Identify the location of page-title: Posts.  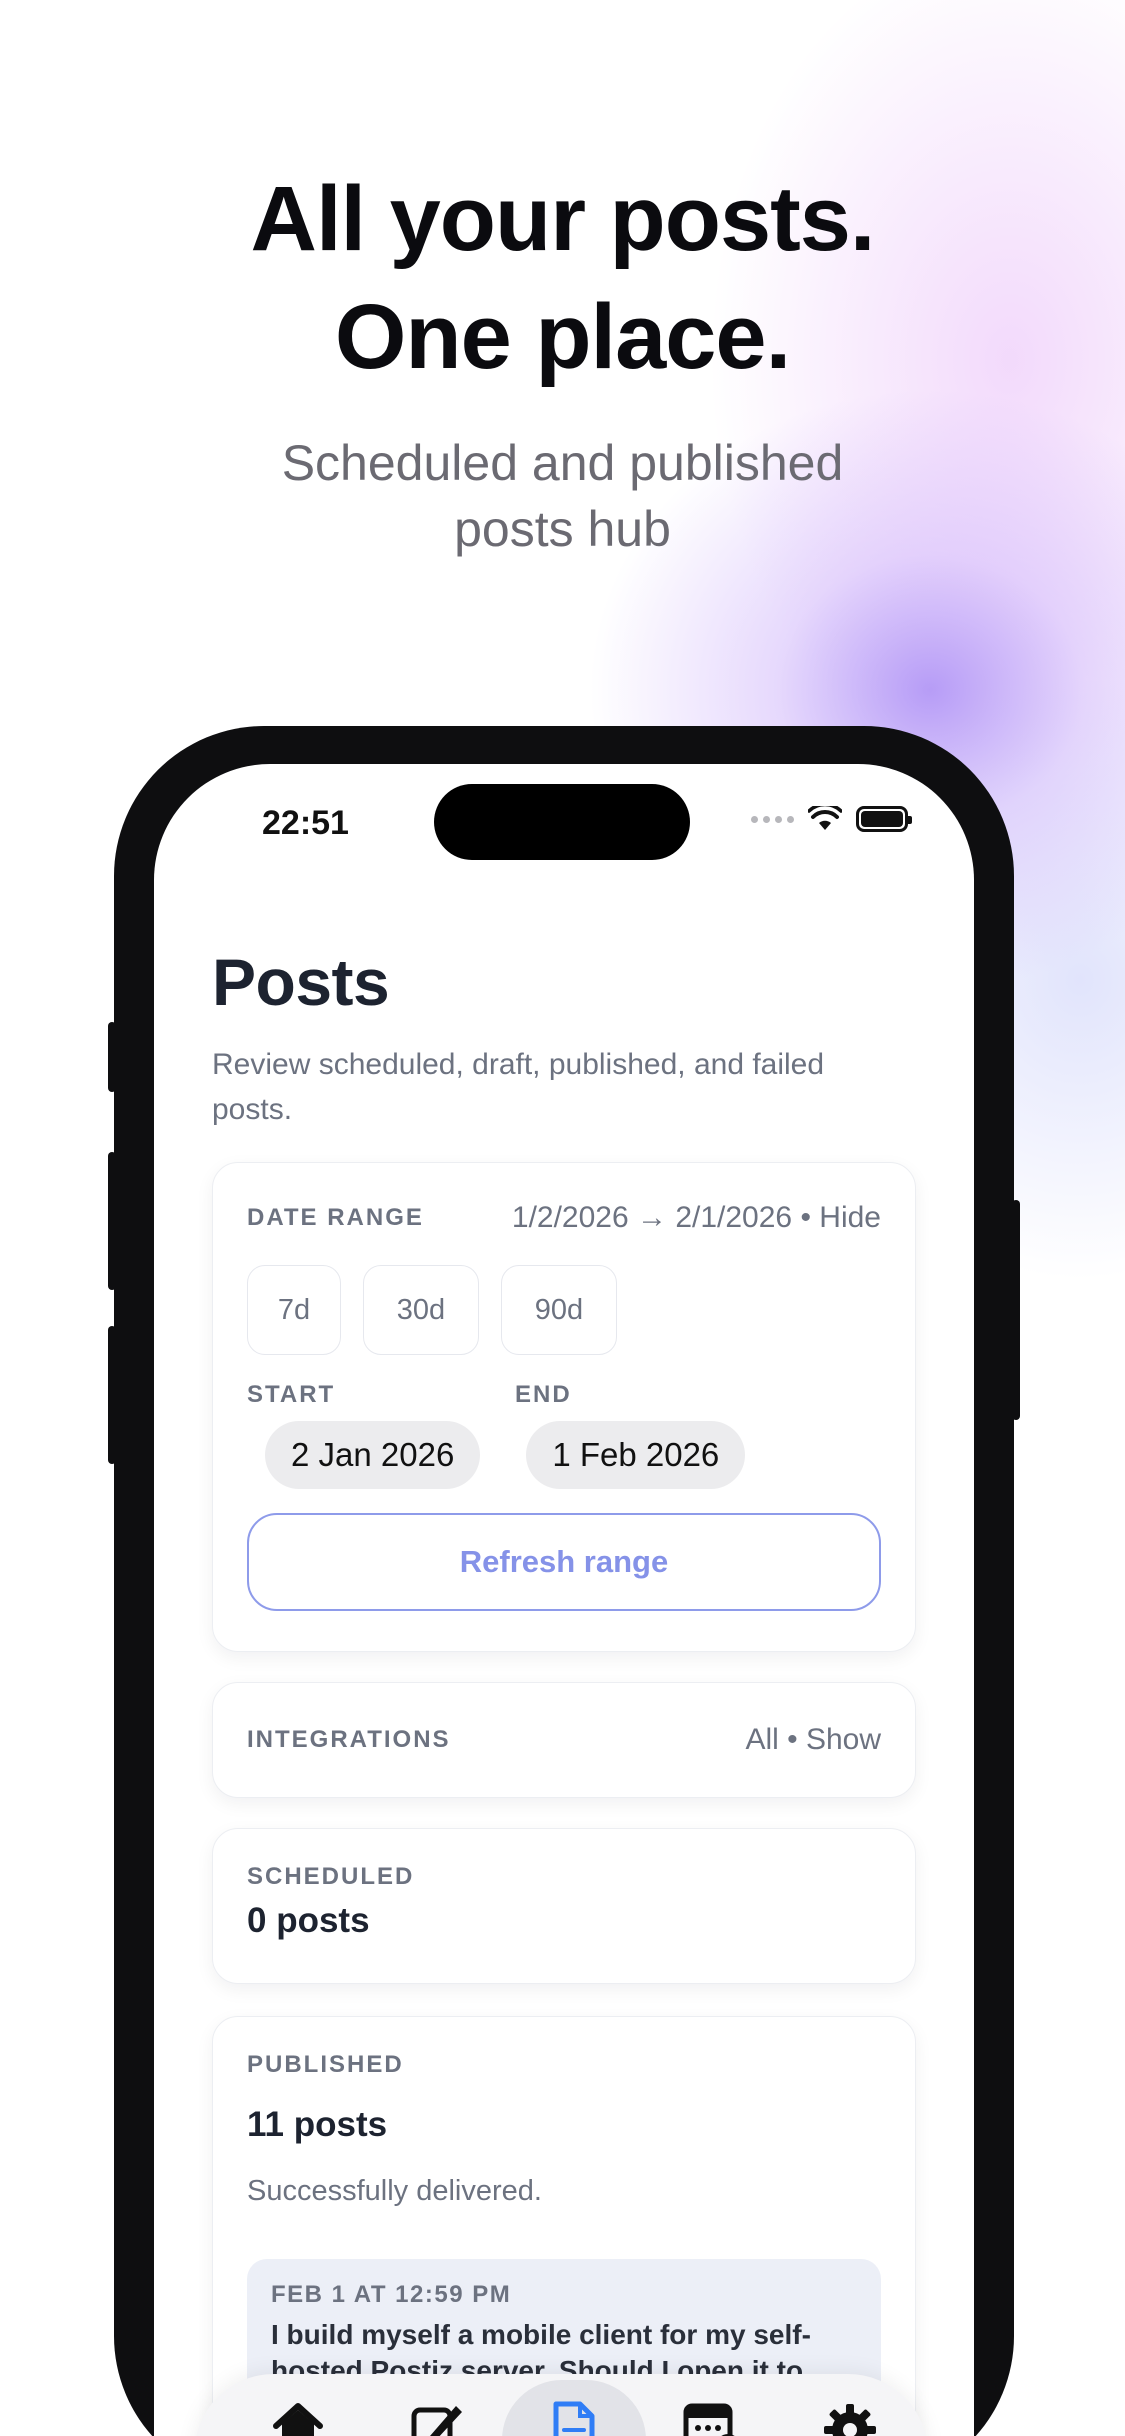
(301, 982).